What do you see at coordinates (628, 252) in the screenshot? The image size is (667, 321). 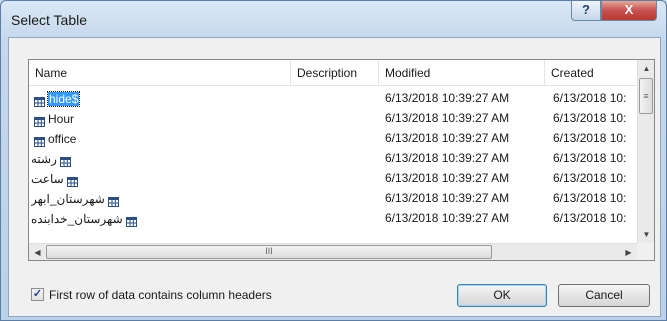 I see `scroll-right-arrow: ▶` at bounding box center [628, 252].